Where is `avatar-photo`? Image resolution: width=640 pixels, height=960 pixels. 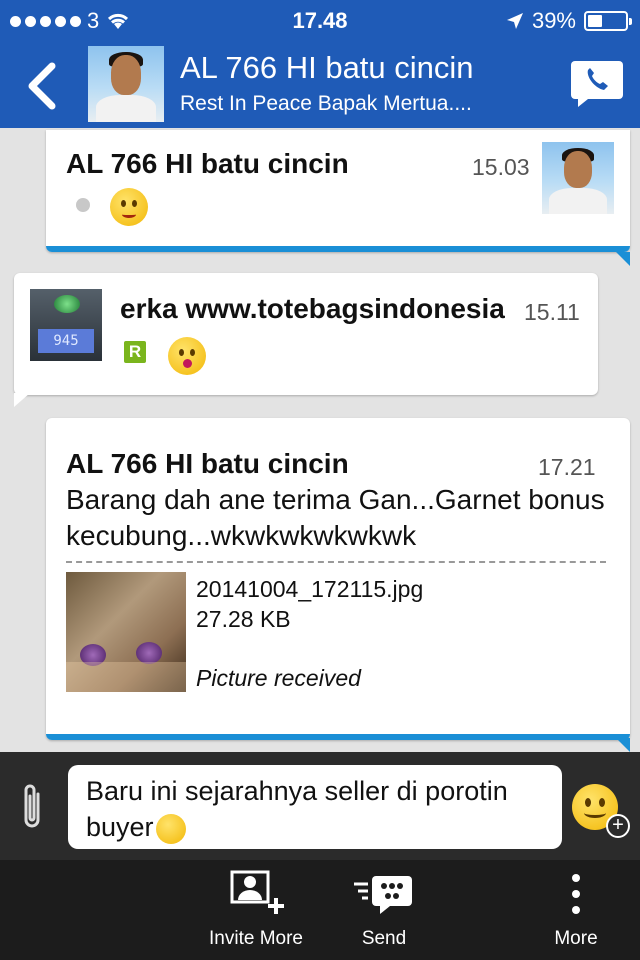
avatar-photo is located at coordinates (126, 84).